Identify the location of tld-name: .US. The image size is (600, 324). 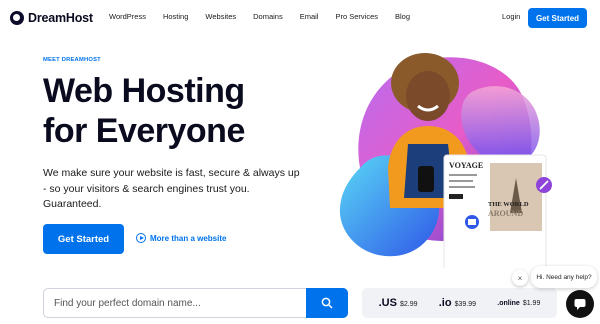
(387, 303).